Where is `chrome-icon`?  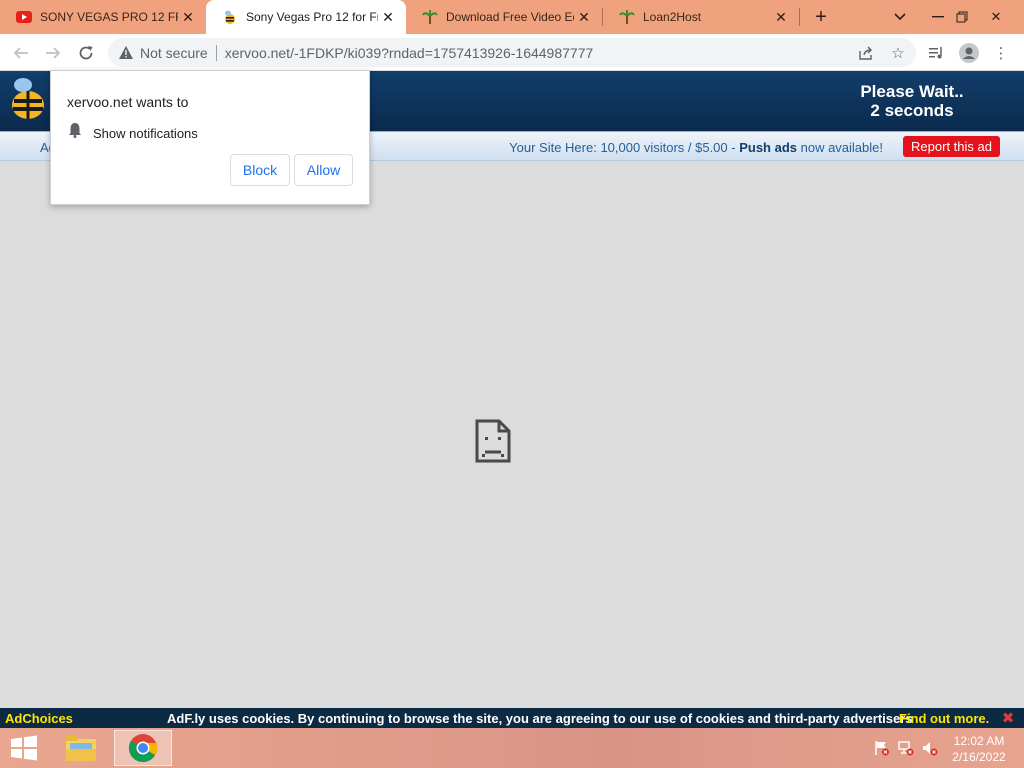 chrome-icon is located at coordinates (143, 748).